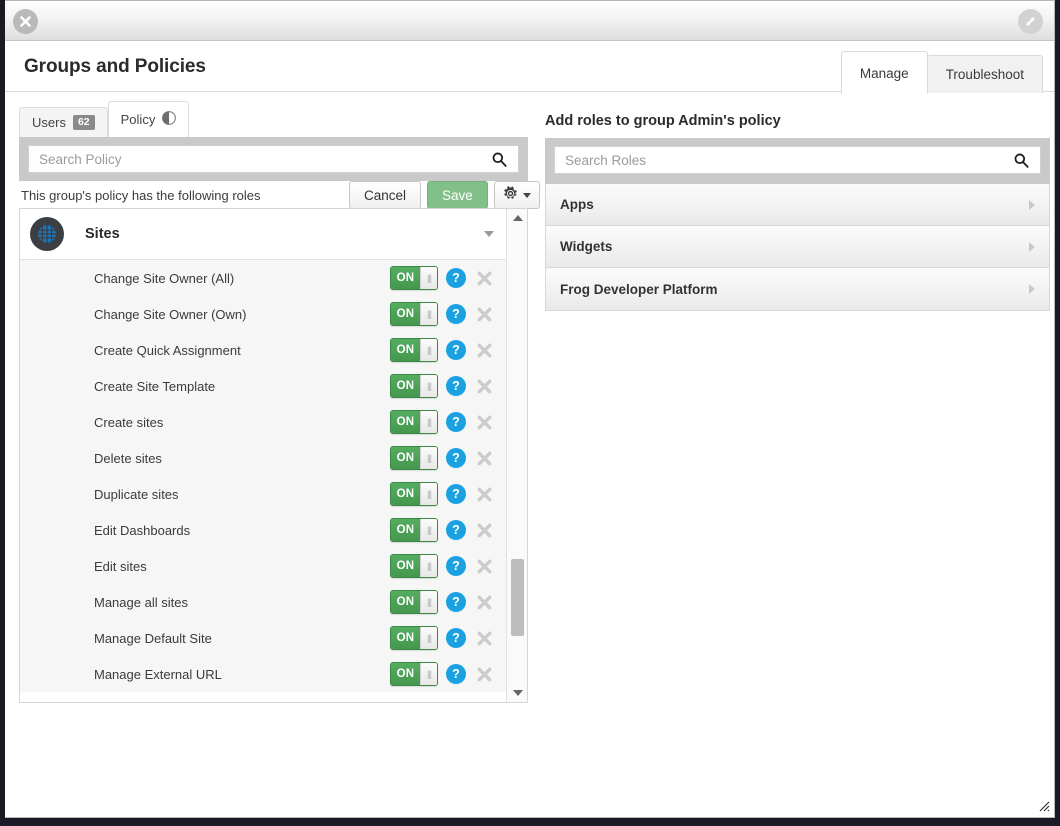 Image resolution: width=1060 pixels, height=826 pixels. Describe the element at coordinates (63, 122) in the screenshot. I see `sub-tab-users: Users 62` at that location.